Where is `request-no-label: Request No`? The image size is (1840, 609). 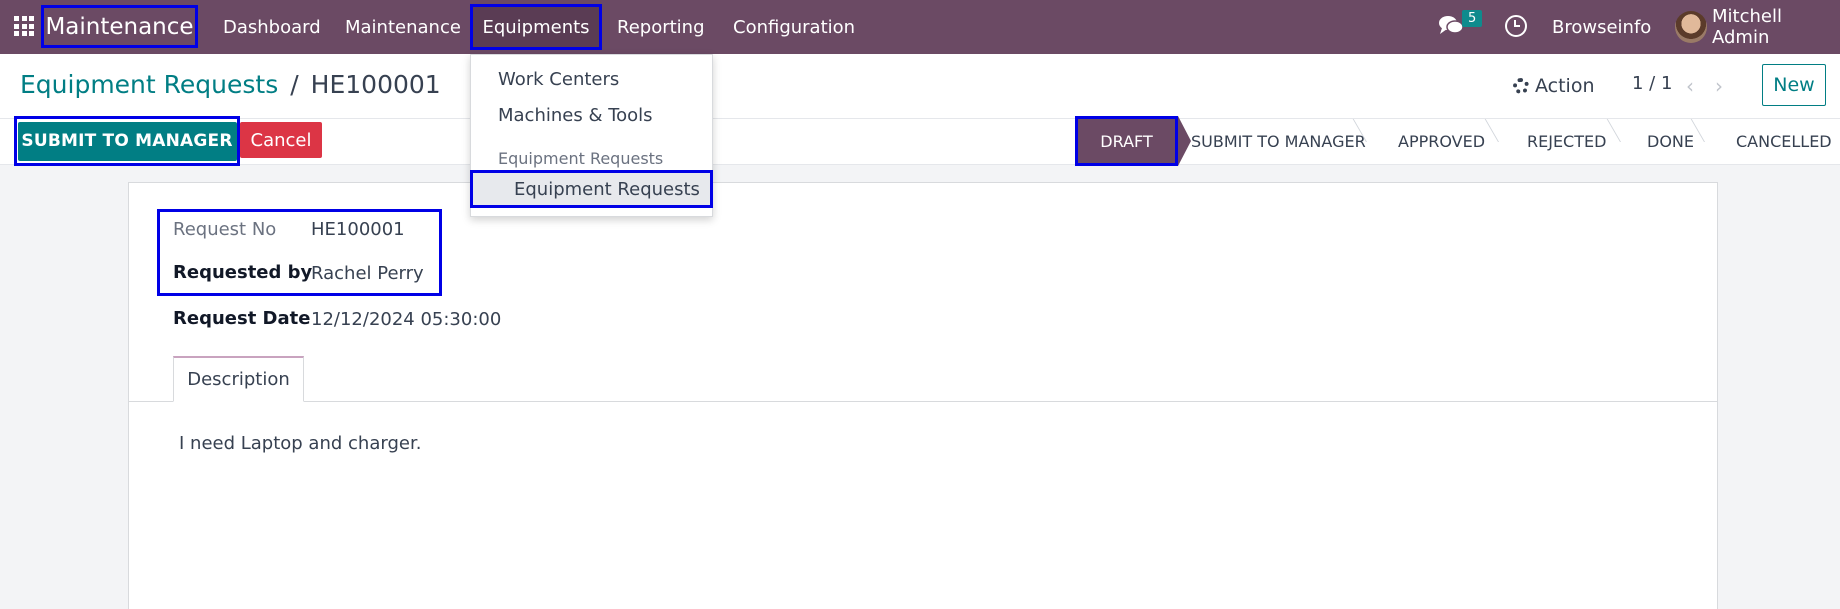 request-no-label: Request No is located at coordinates (225, 229).